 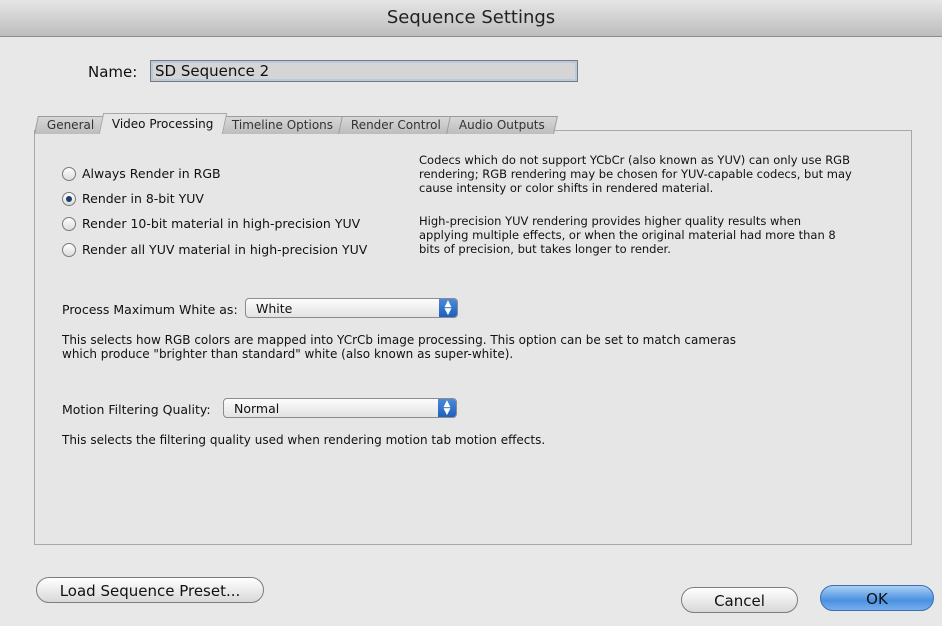 What do you see at coordinates (136, 409) in the screenshot?
I see `motion-filtering-label: Motion Filtering Quality:` at bounding box center [136, 409].